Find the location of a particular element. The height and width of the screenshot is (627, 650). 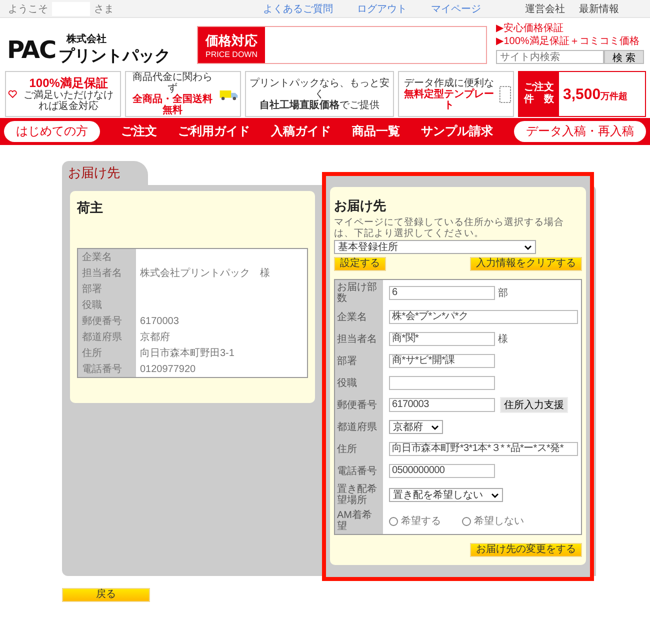

nav-link: ご利用ガイド is located at coordinates (214, 131).